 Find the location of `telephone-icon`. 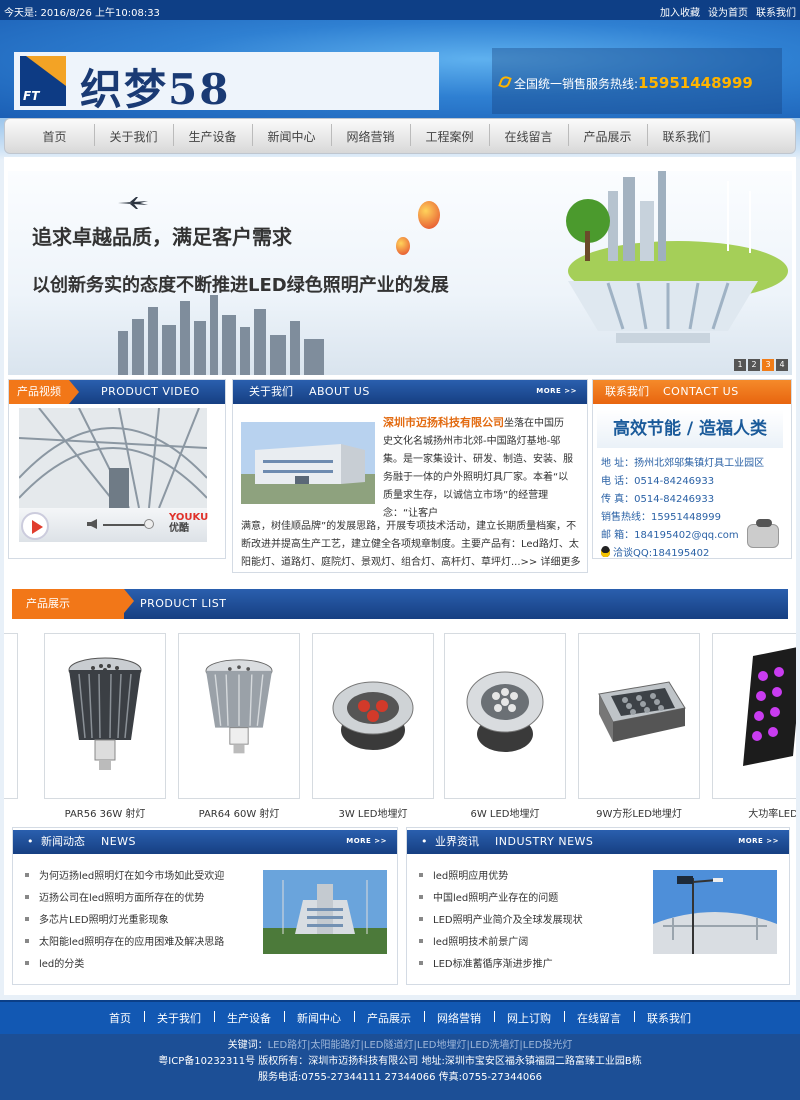

telephone-icon is located at coordinates (763, 533).